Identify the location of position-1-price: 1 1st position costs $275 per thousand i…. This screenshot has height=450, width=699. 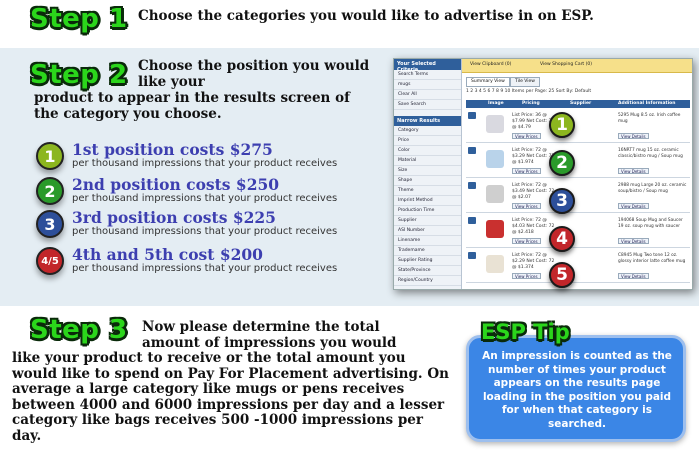
(201, 158).